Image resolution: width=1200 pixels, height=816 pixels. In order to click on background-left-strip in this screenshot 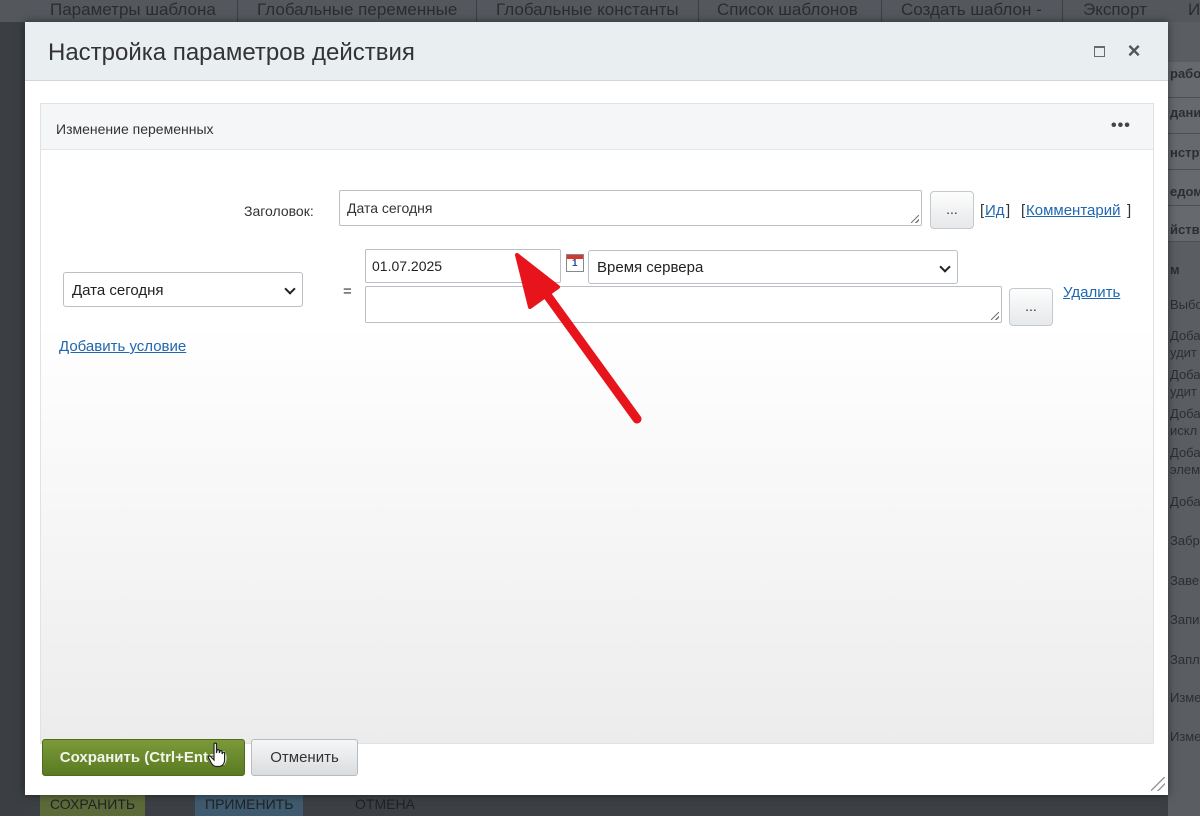, I will do `click(12, 419)`.